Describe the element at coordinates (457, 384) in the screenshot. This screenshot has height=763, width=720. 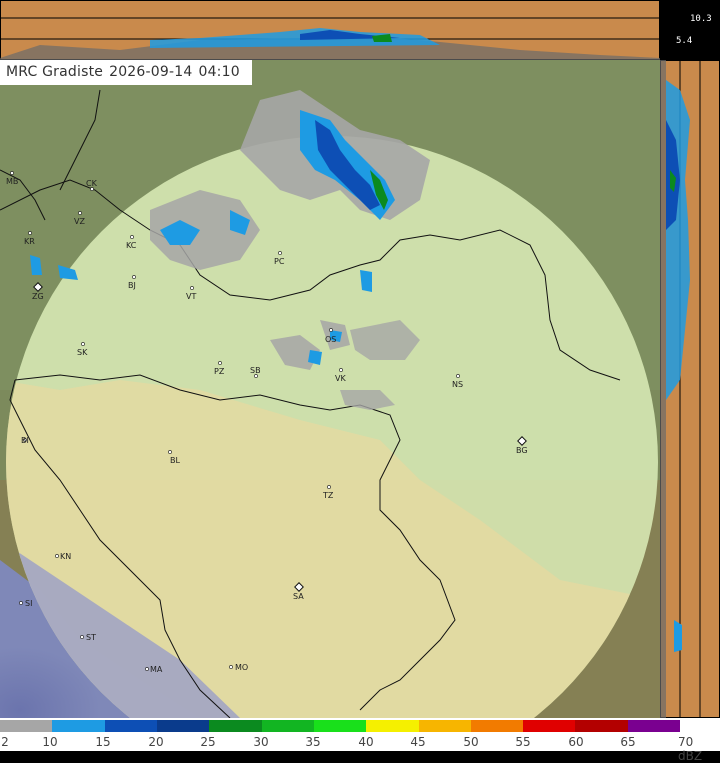
I see `city-label-ns: NS` at that location.